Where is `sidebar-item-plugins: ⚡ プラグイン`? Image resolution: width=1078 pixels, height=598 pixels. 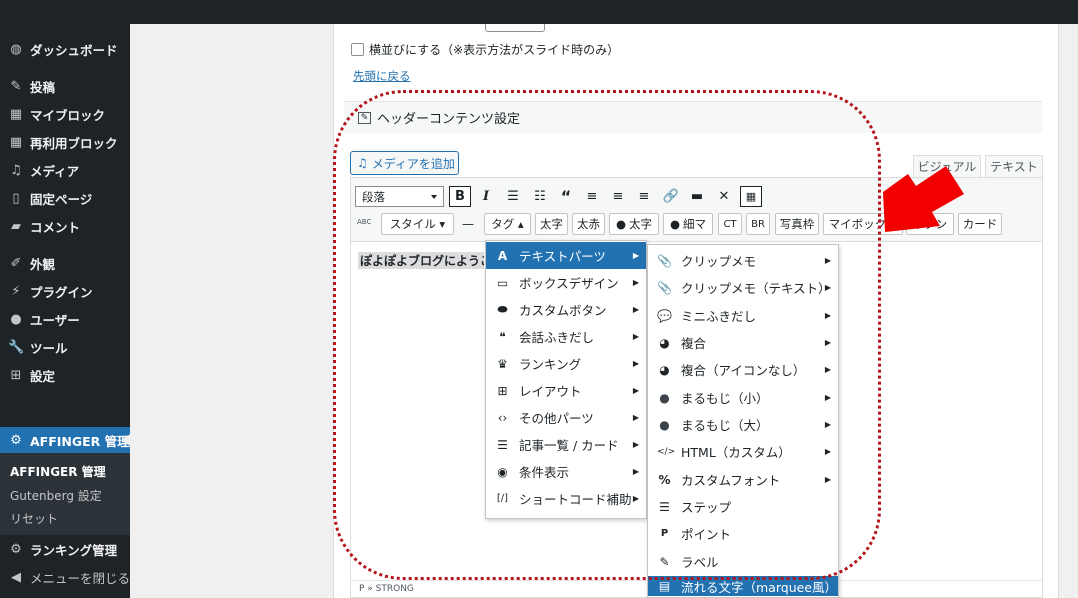 sidebar-item-plugins: ⚡ プラグイン is located at coordinates (65, 291).